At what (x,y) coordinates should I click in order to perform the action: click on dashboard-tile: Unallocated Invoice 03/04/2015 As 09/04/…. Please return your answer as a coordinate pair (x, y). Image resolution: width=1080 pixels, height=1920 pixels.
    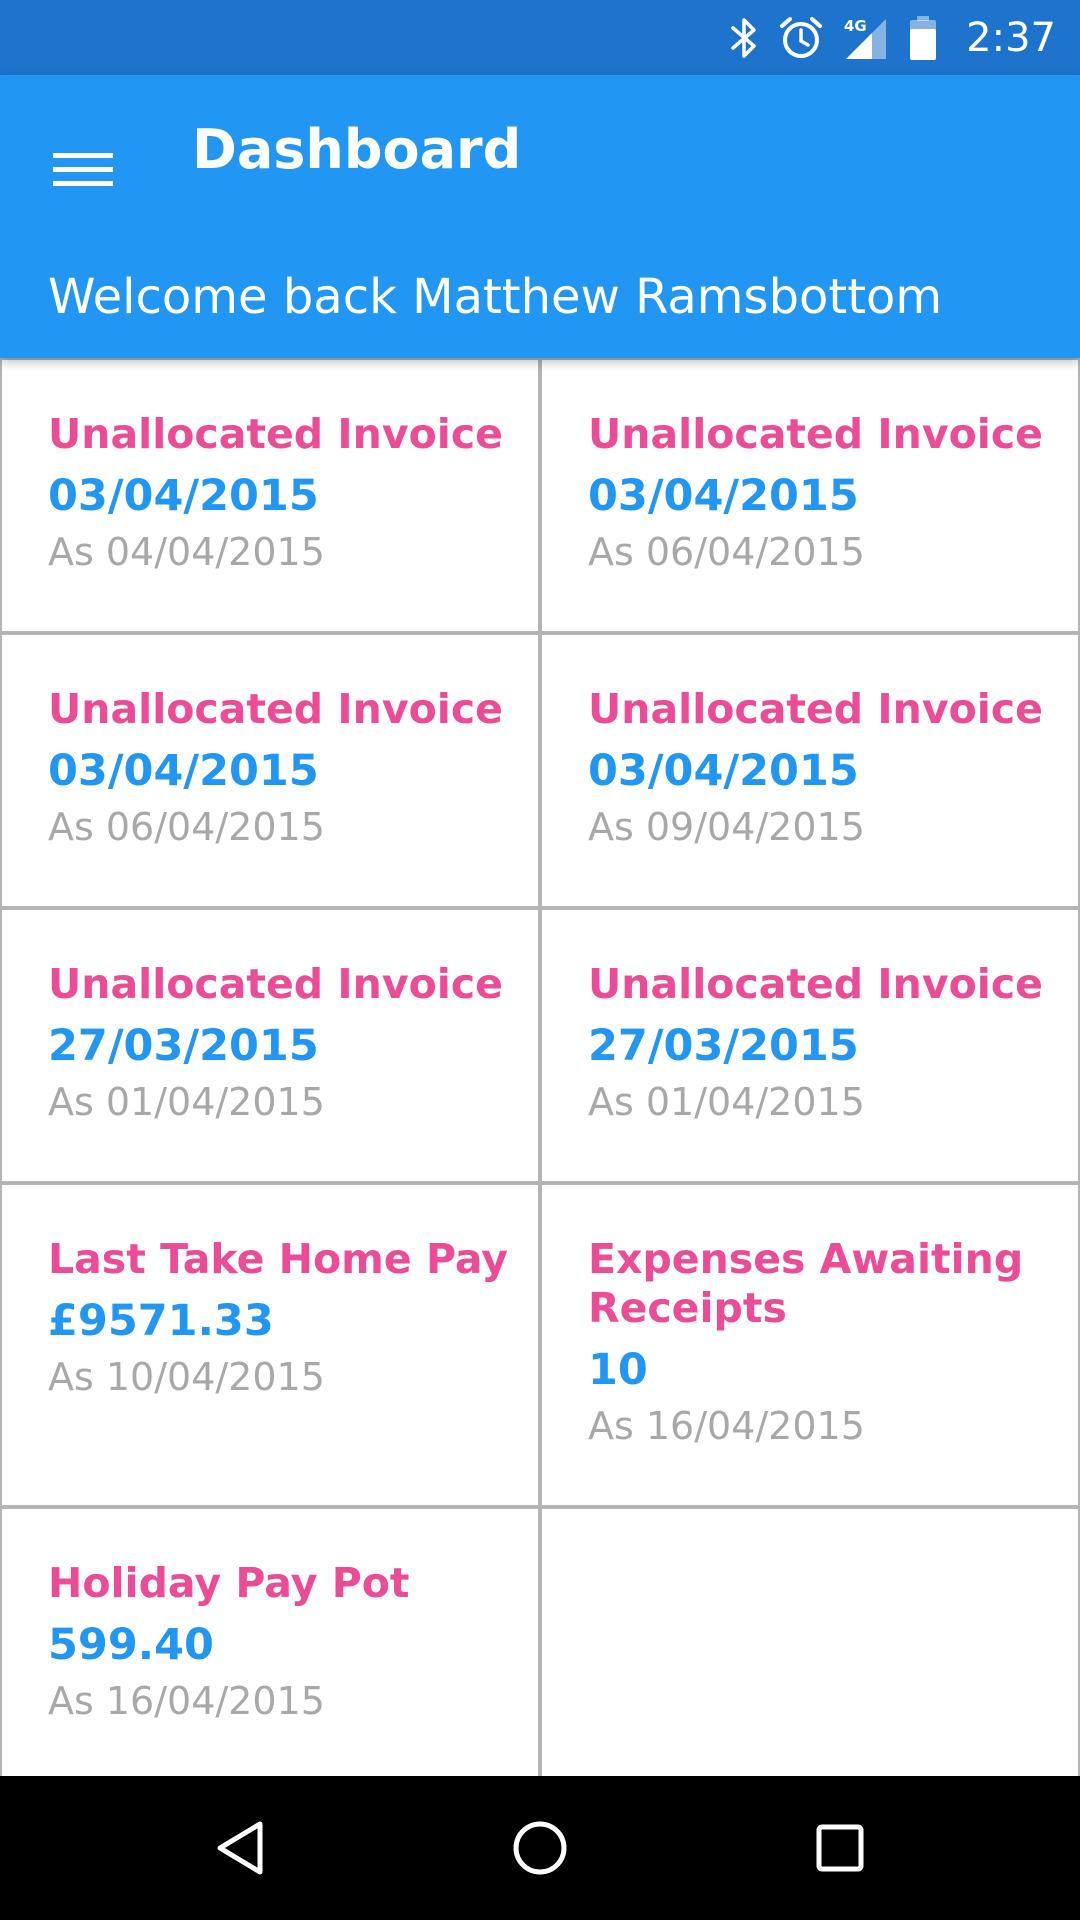
    Looking at the image, I should click on (809, 770).